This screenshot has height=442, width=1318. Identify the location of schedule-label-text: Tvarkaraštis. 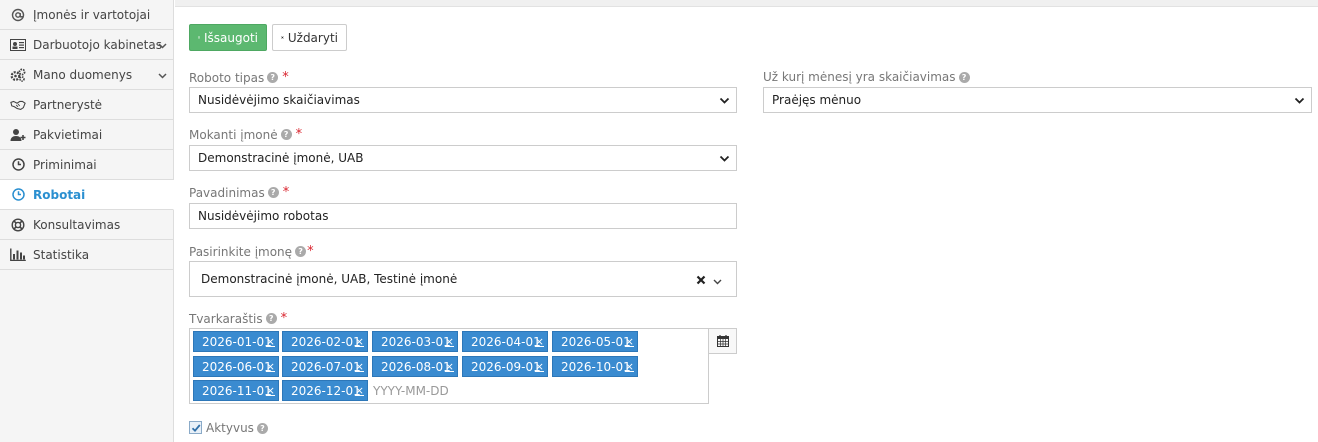
(226, 318).